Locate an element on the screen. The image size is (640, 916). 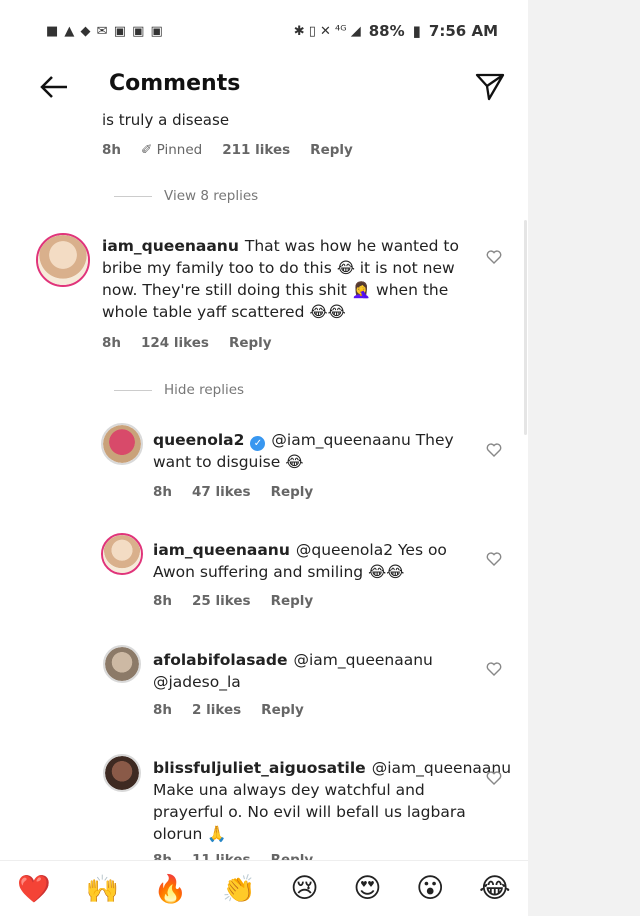
reaction-crying-icon: 😢 is located at coordinates (305, 888).